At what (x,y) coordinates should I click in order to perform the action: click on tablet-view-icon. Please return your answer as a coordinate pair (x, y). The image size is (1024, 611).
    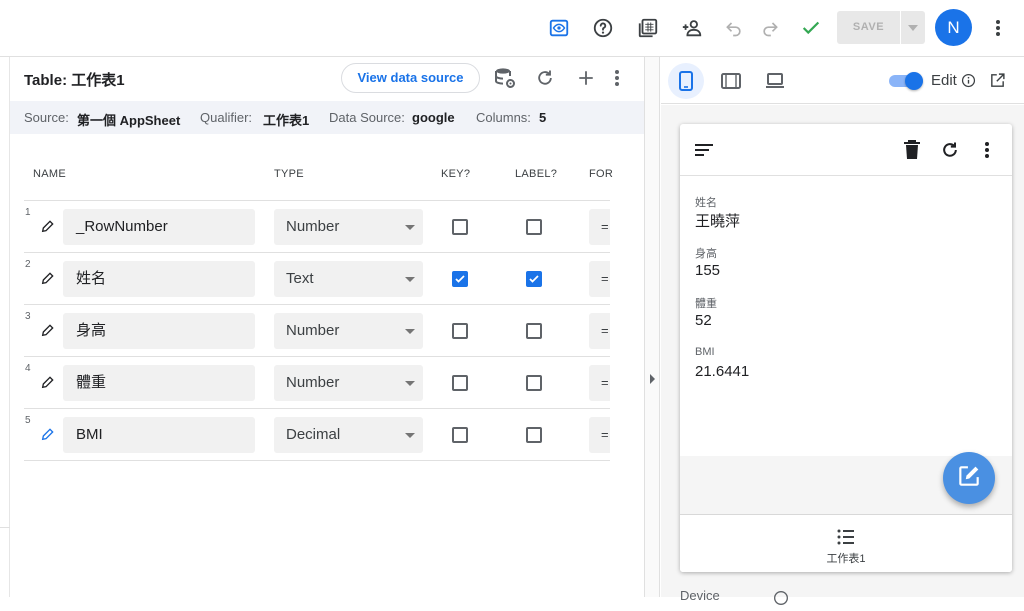
    Looking at the image, I should click on (731, 81).